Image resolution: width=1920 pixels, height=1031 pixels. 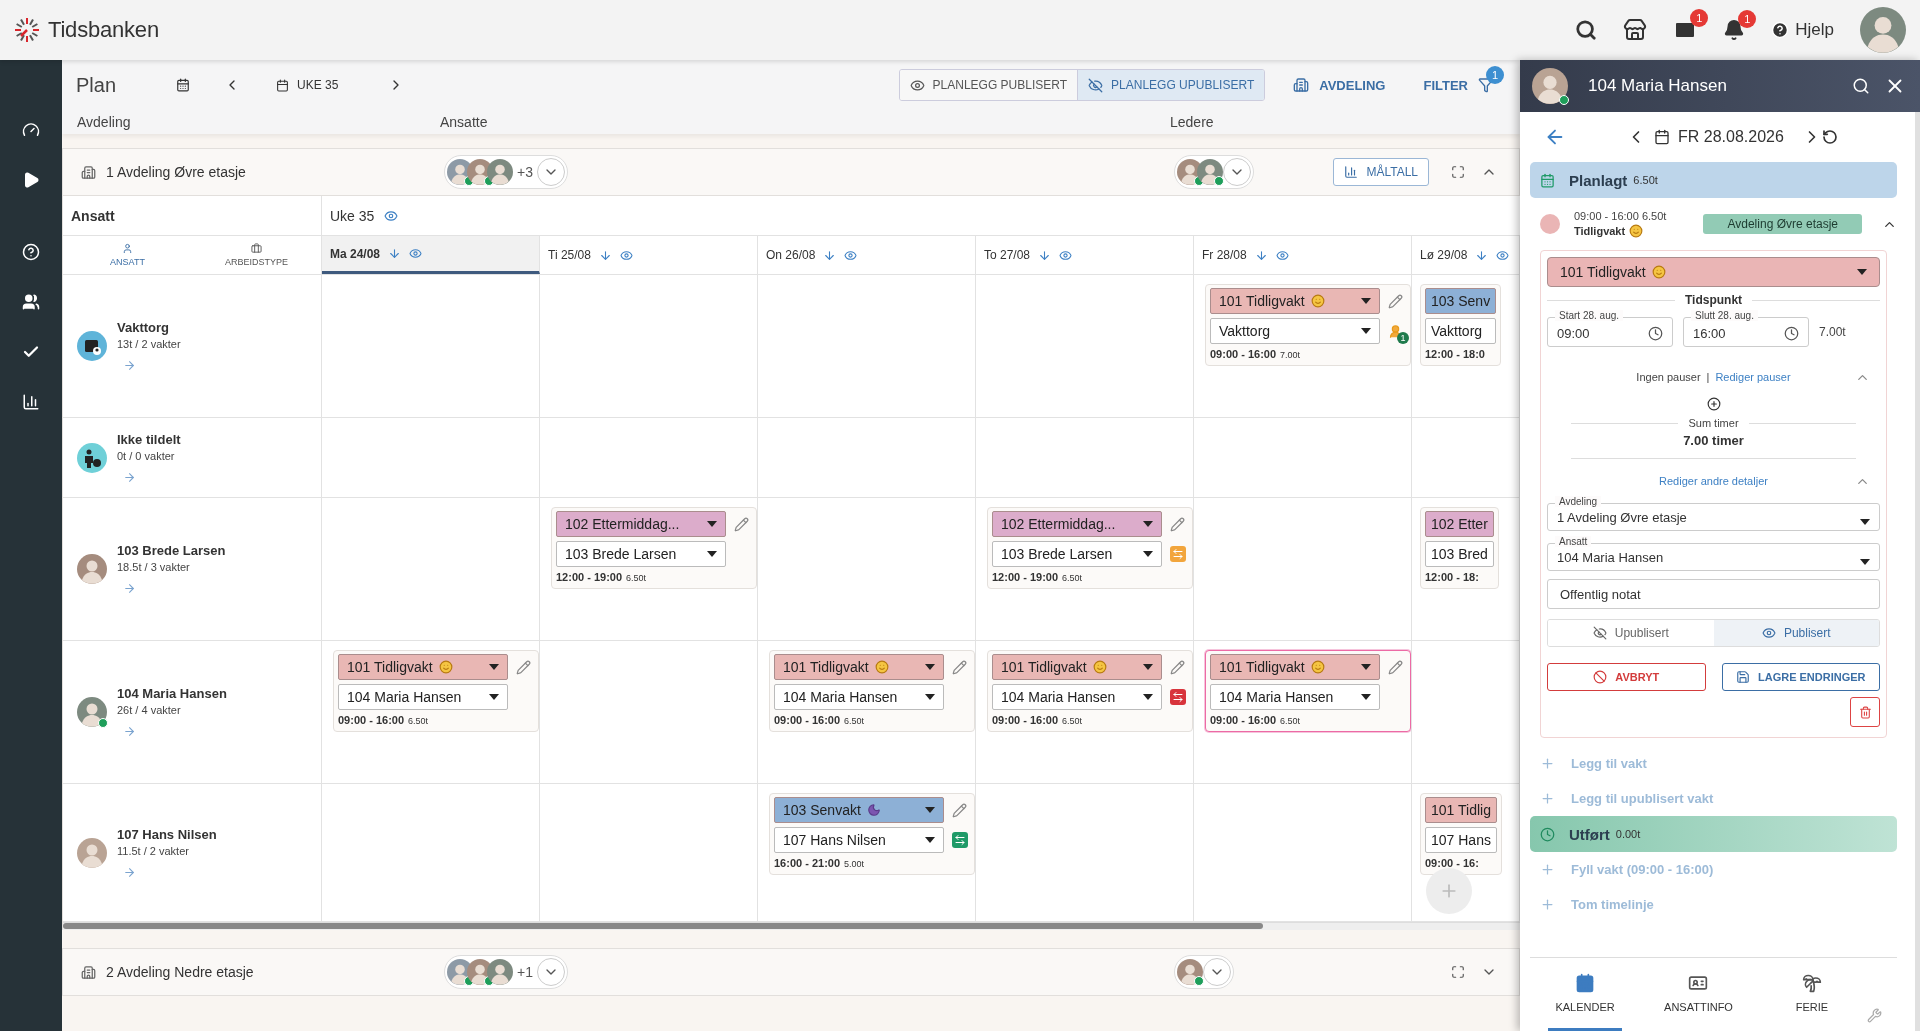 I want to click on store-icon, so click(x=1635, y=30).